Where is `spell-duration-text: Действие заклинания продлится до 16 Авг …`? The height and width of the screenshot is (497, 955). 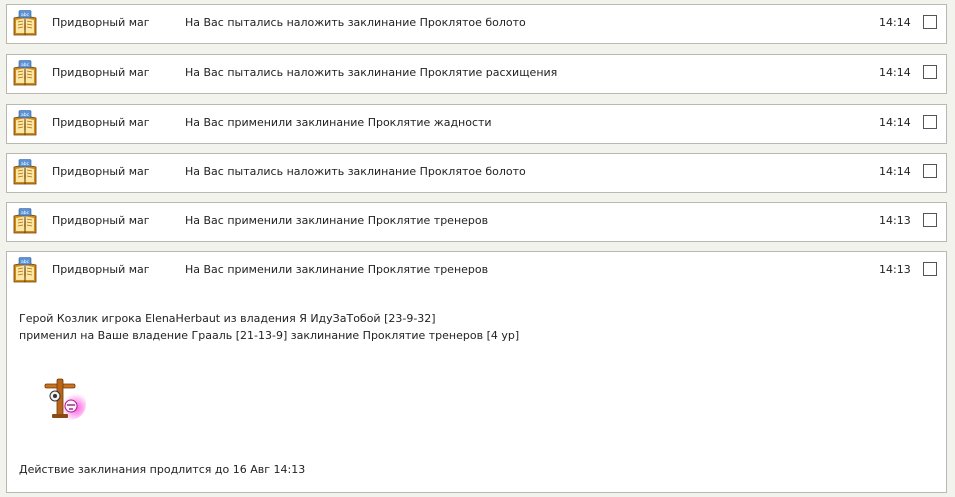
spell-duration-text: Действие заклинания продлится до 16 Авг … is located at coordinates (162, 469).